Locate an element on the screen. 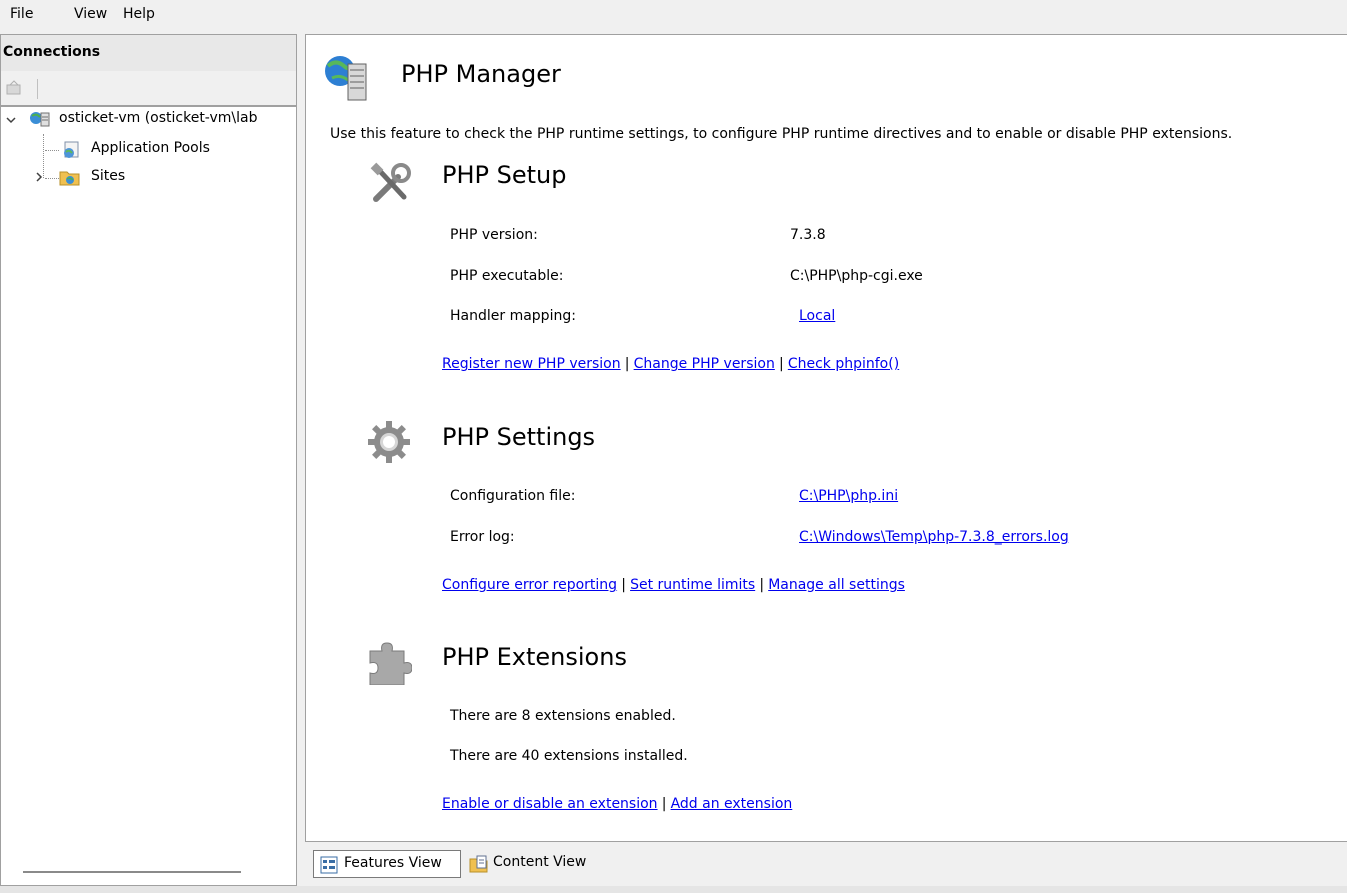 The height and width of the screenshot is (893, 1347). error-log-link: C:\Windows\Temp\php-7.3.8_errors.log is located at coordinates (934, 537).